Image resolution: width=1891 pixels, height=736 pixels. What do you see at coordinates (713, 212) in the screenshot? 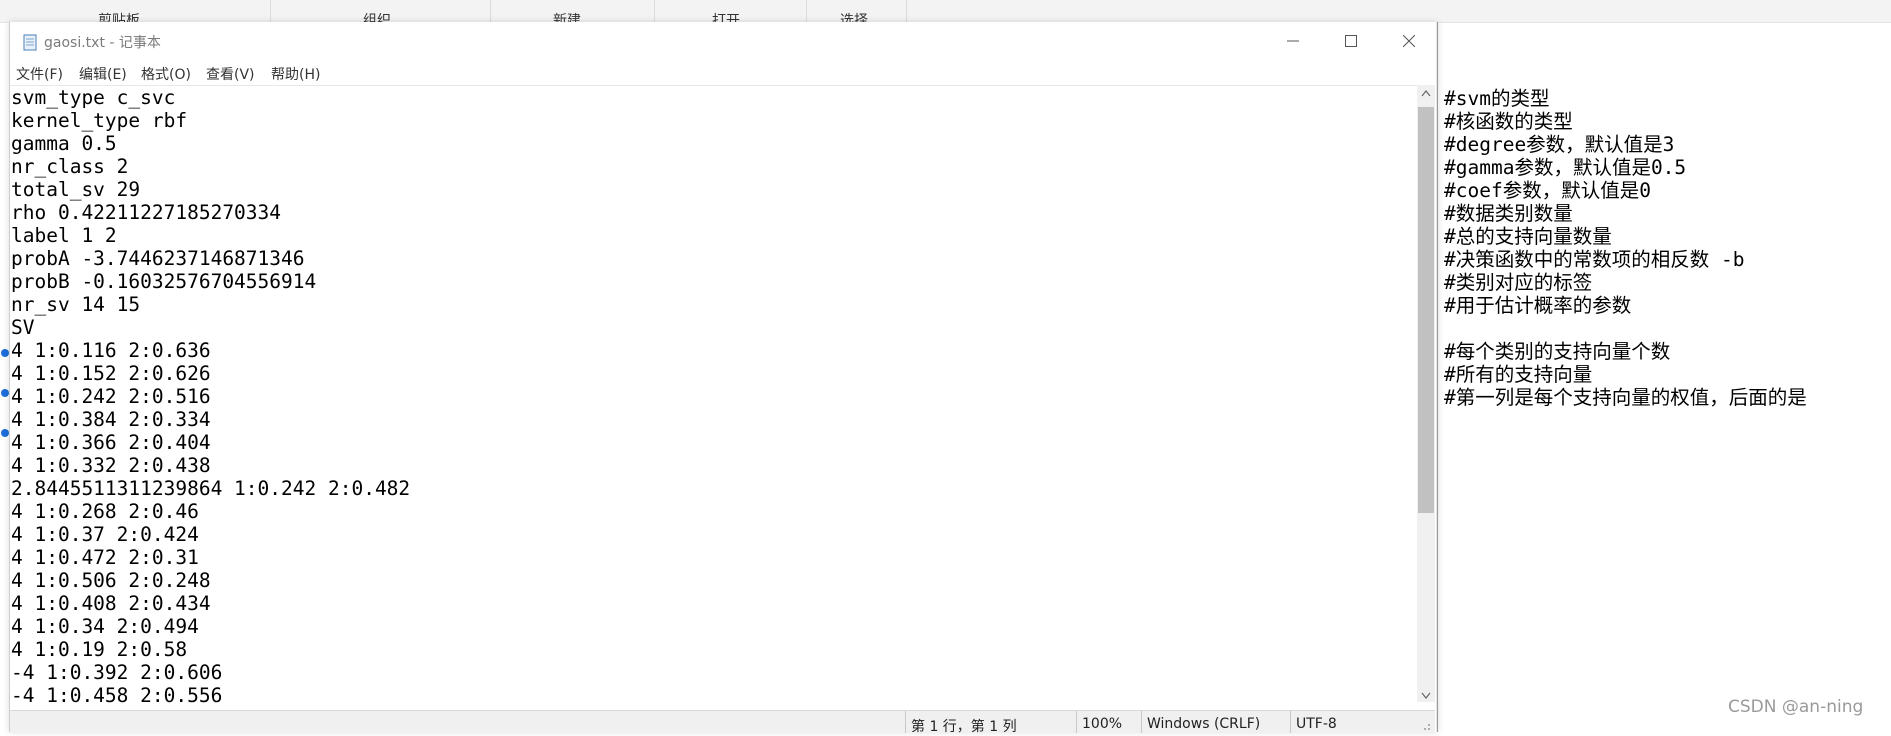
I see `editor-line: rho 0.42211227185270334` at bounding box center [713, 212].